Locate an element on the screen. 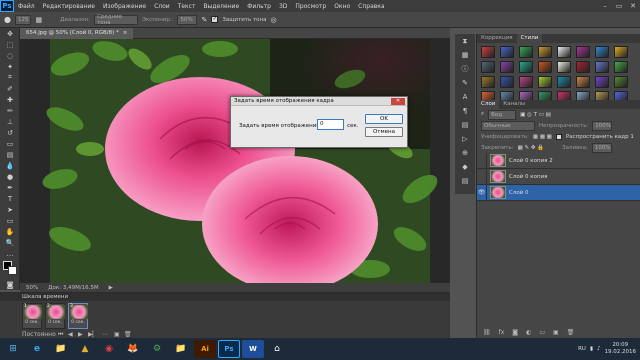 Image resolution: width=640 pixels, height=360 pixels. link-layers-icon: ⛓ is located at coordinates (487, 332).